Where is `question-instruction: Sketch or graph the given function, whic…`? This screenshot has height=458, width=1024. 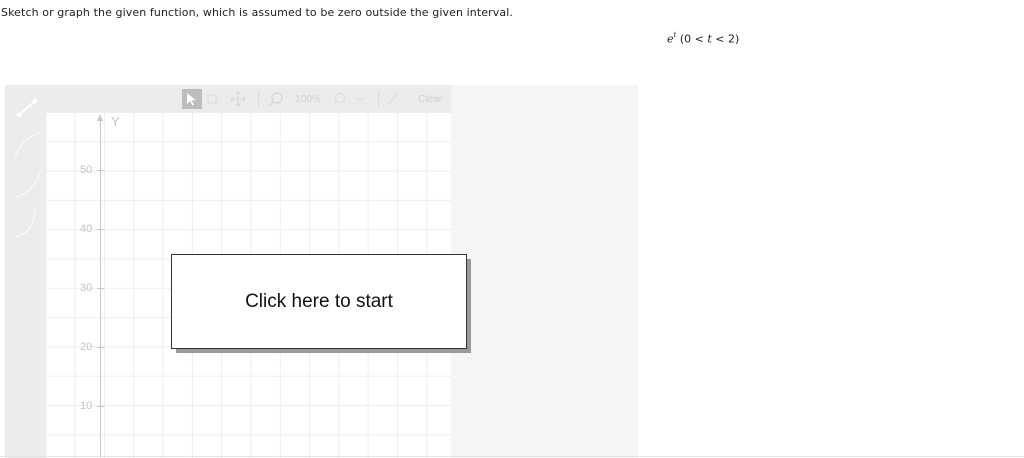
question-instruction: Sketch or graph the given function, whic… is located at coordinates (257, 12).